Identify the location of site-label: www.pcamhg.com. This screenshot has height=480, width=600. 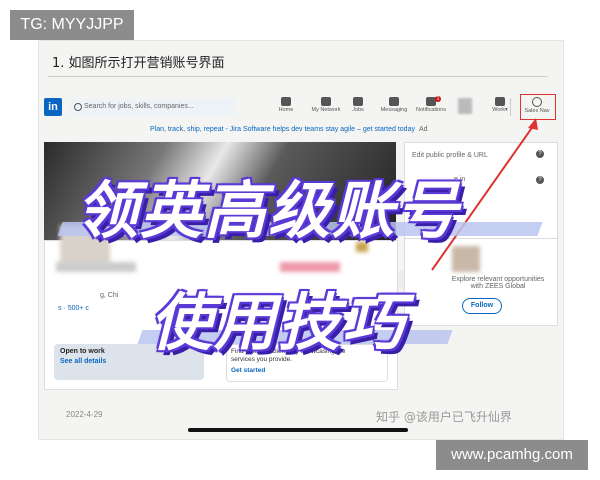
(512, 455).